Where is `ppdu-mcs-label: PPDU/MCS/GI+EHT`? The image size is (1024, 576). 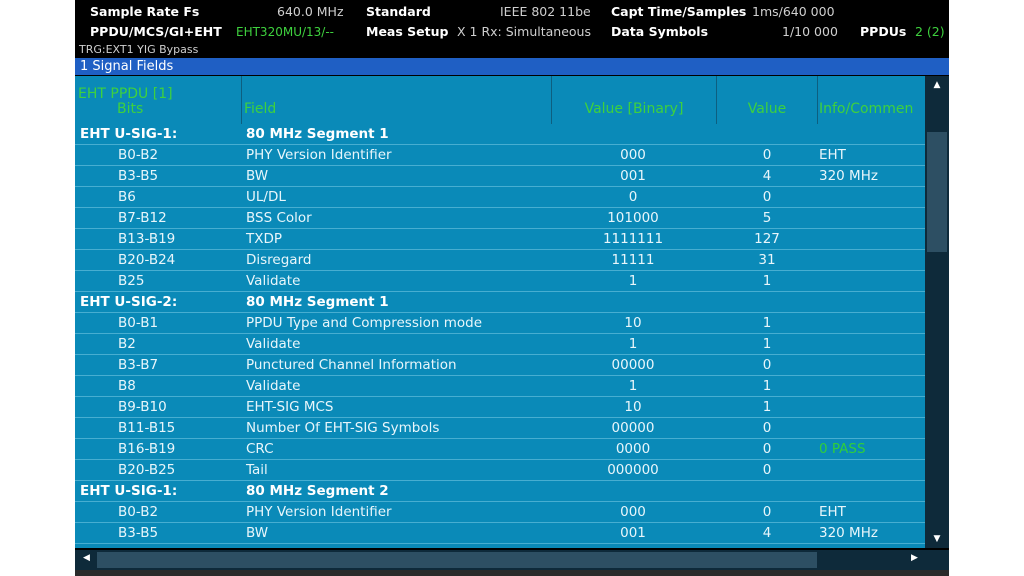
ppdu-mcs-label: PPDU/MCS/GI+EHT is located at coordinates (156, 31).